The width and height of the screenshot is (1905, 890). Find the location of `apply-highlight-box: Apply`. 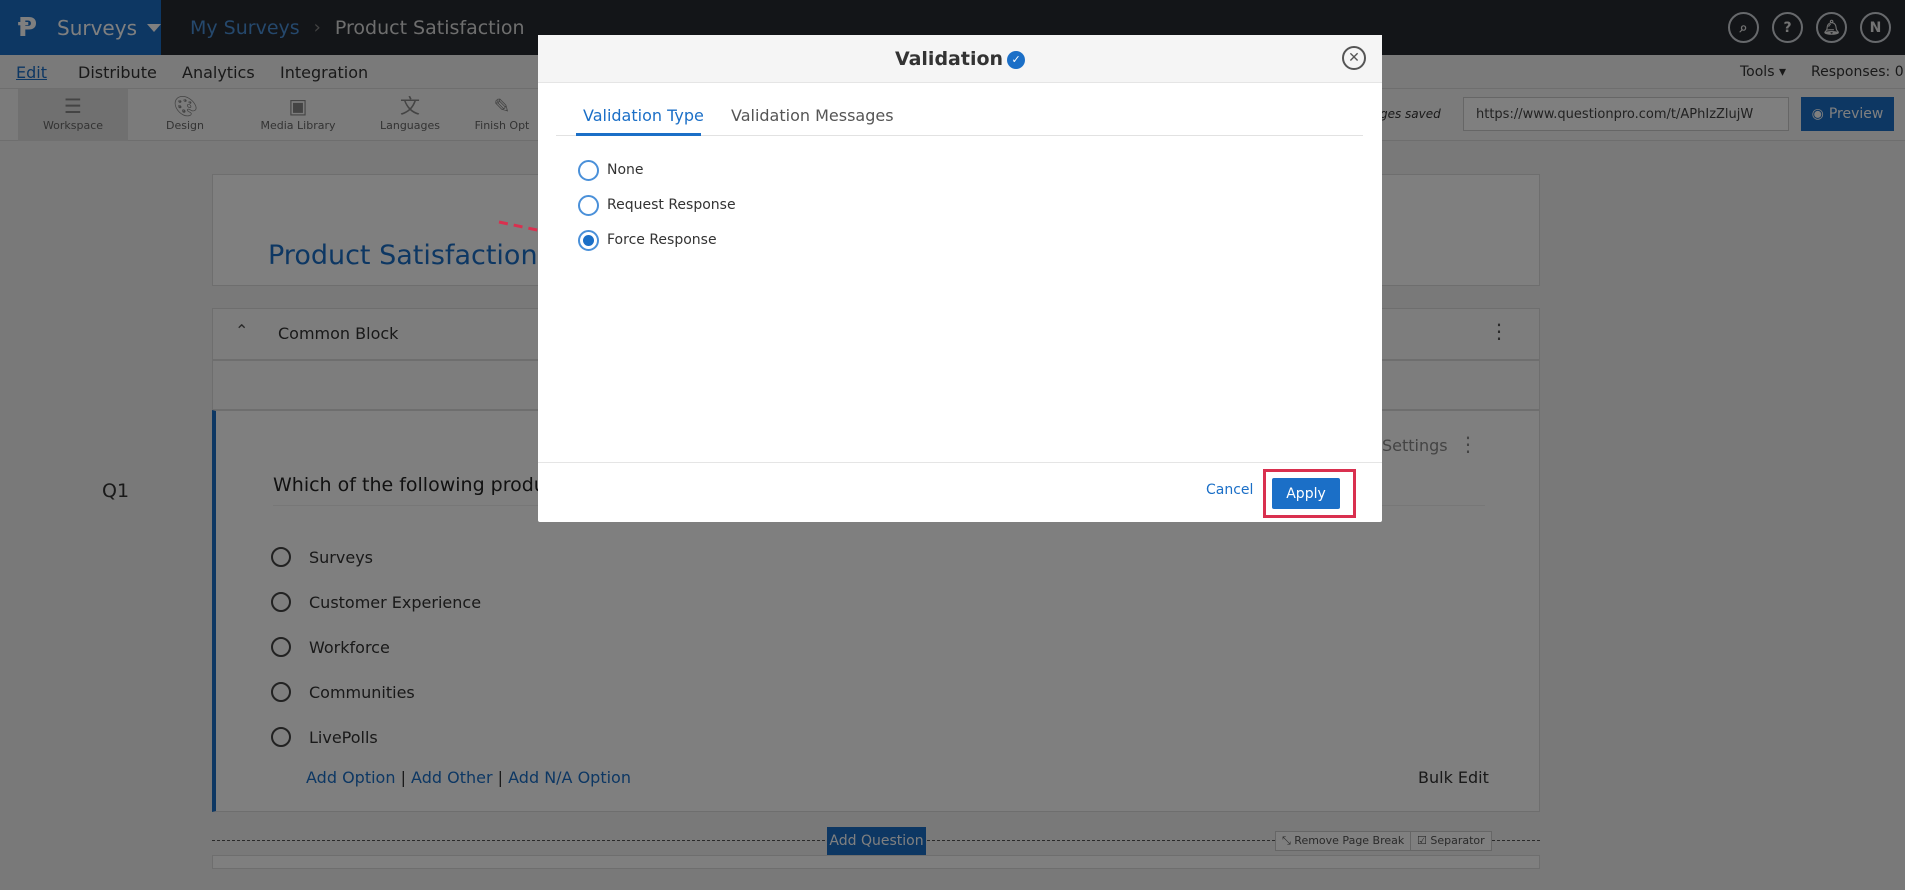

apply-highlight-box: Apply is located at coordinates (1309, 493).